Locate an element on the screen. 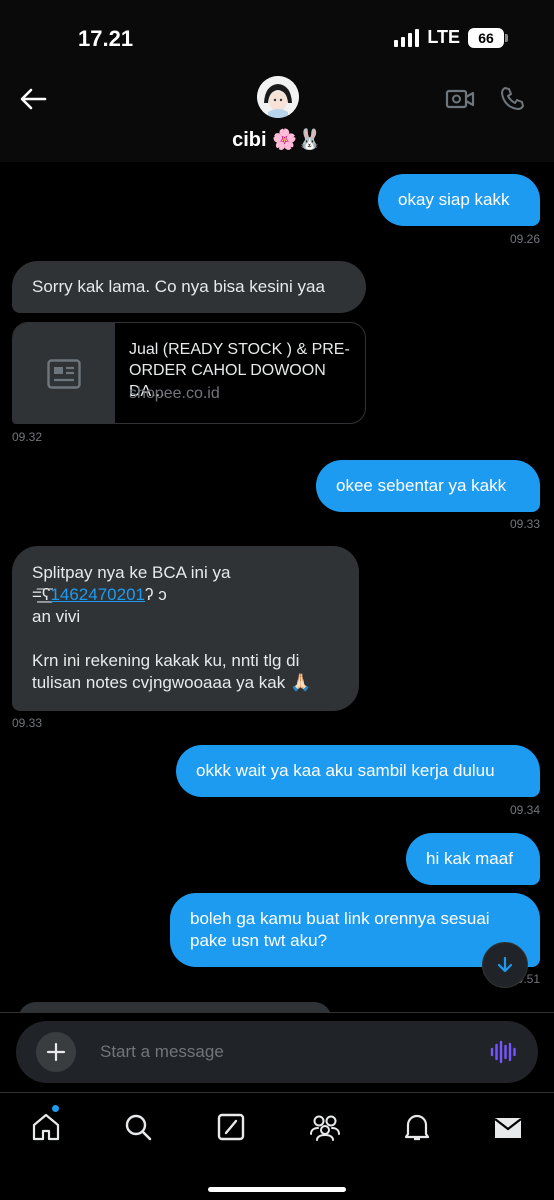 This screenshot has height=1200, width=554. message-text: okee sebentar ya kakk is located at coordinates (421, 485).